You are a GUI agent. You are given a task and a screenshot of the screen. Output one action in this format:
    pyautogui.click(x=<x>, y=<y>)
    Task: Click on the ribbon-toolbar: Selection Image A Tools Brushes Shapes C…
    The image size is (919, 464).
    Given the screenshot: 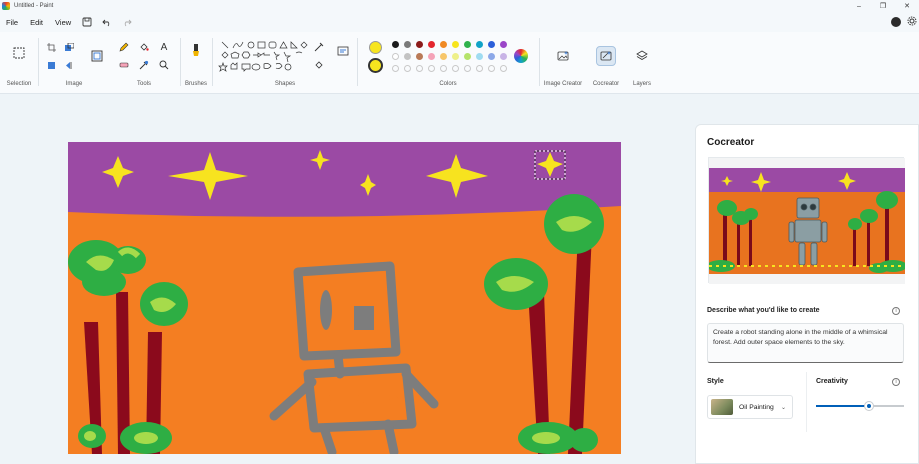 What is the action you would take?
    pyautogui.click(x=459, y=63)
    